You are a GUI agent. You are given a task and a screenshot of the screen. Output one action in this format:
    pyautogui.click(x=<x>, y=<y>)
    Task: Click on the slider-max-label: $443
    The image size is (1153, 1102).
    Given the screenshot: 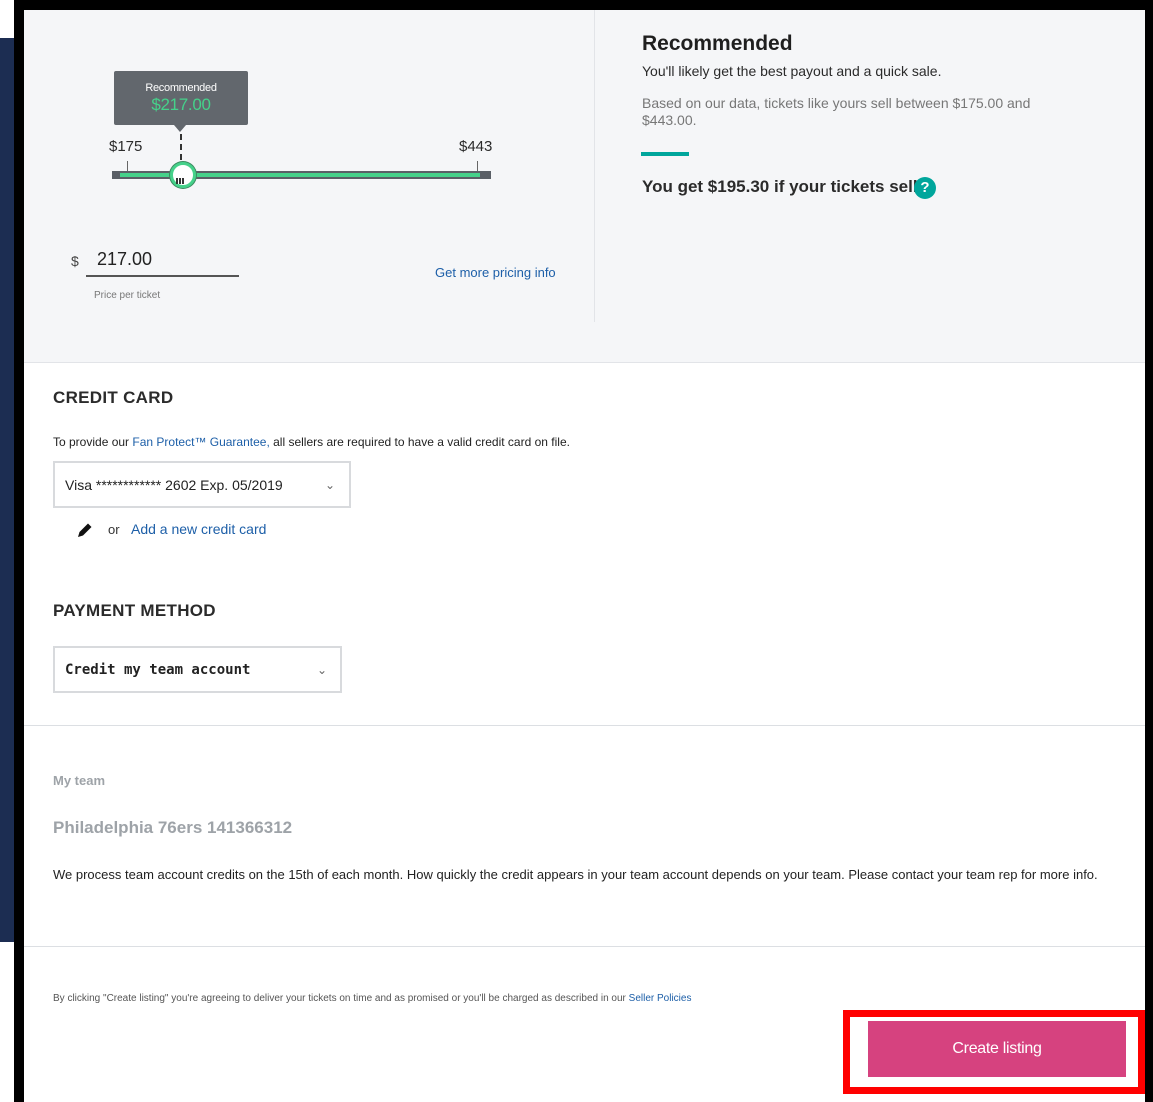 What is the action you would take?
    pyautogui.click(x=476, y=146)
    